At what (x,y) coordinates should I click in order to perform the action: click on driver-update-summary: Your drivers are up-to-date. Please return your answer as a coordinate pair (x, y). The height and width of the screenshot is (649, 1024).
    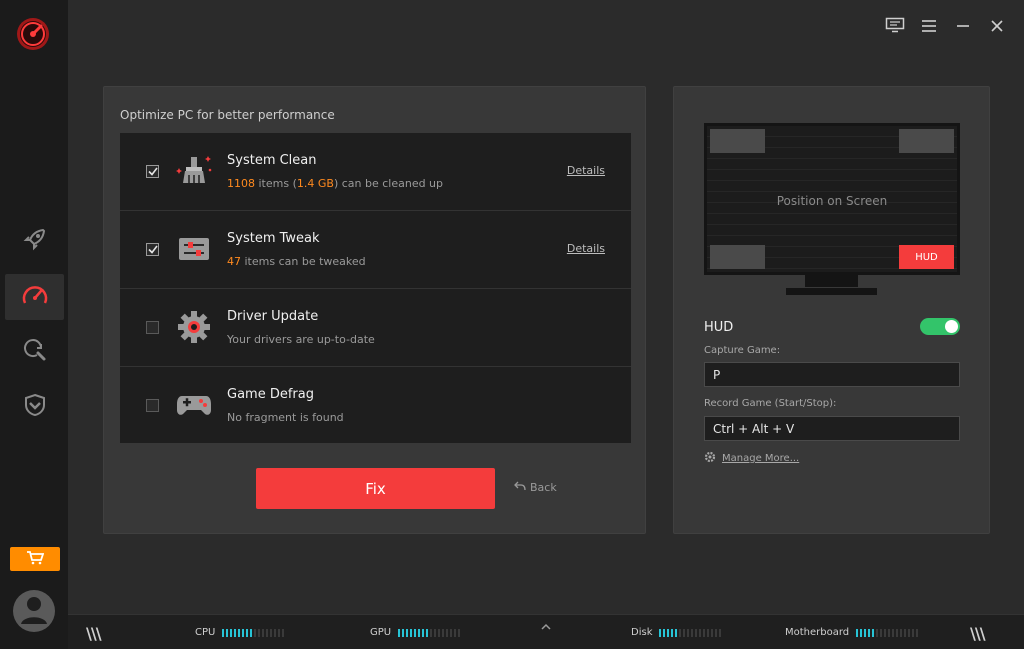
    Looking at the image, I should click on (301, 339).